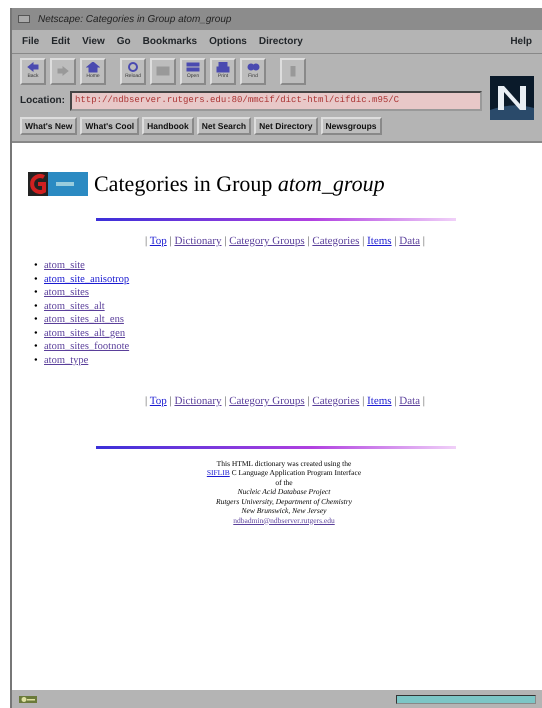 The height and width of the screenshot is (708, 542). What do you see at coordinates (58, 184) in the screenshot?
I see `logo-icon` at bounding box center [58, 184].